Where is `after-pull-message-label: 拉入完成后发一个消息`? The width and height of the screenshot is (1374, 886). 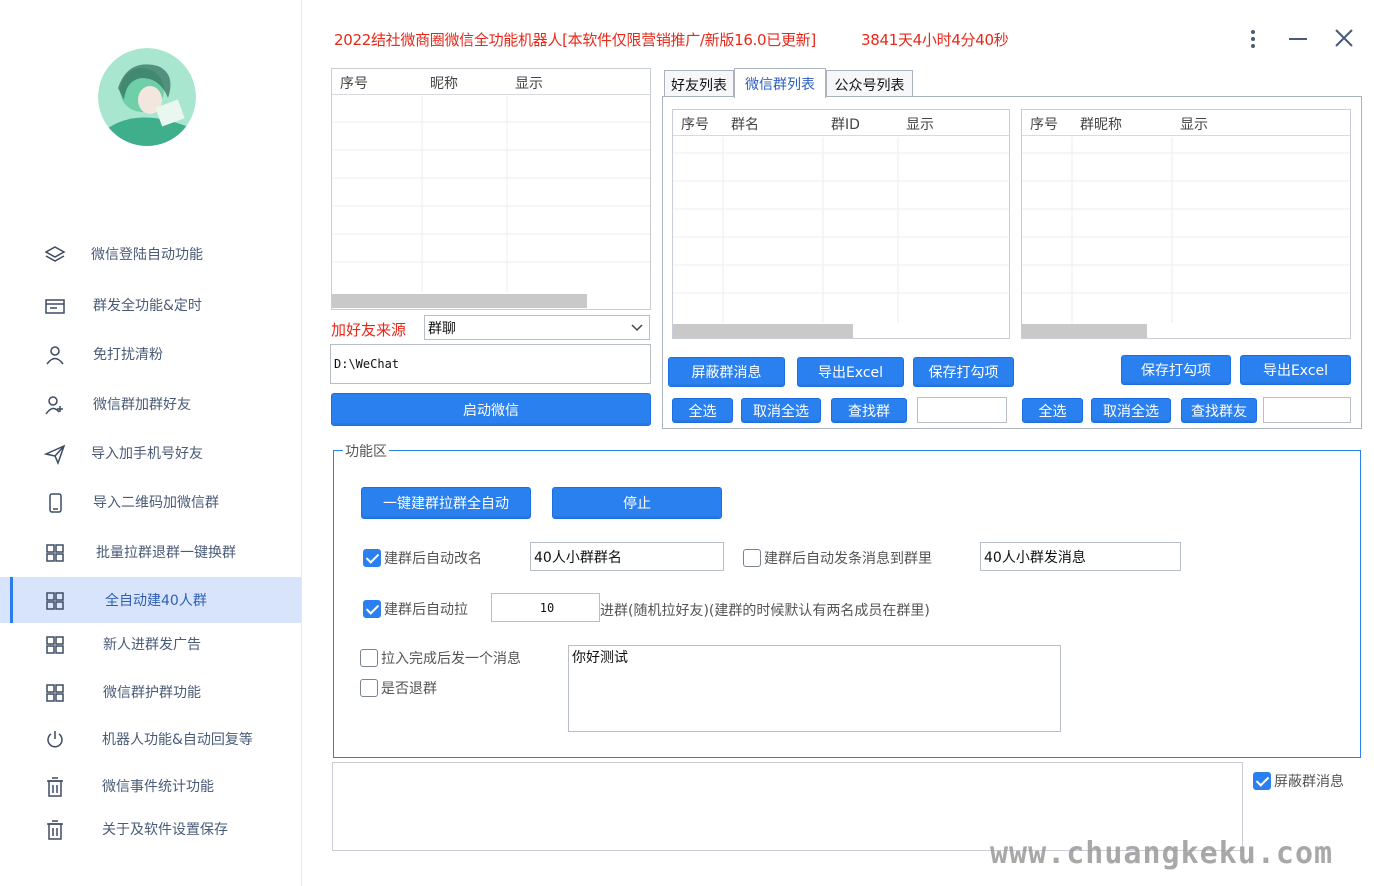 after-pull-message-label: 拉入完成后发一个消息 is located at coordinates (451, 659).